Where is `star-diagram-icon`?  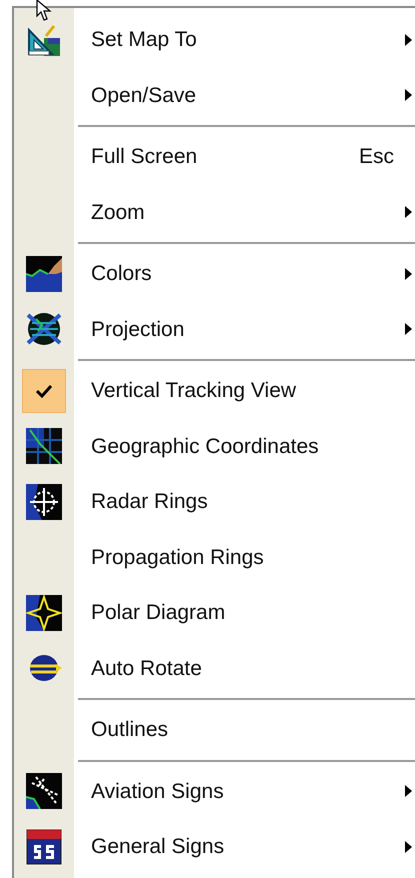 star-diagram-icon is located at coordinates (44, 612).